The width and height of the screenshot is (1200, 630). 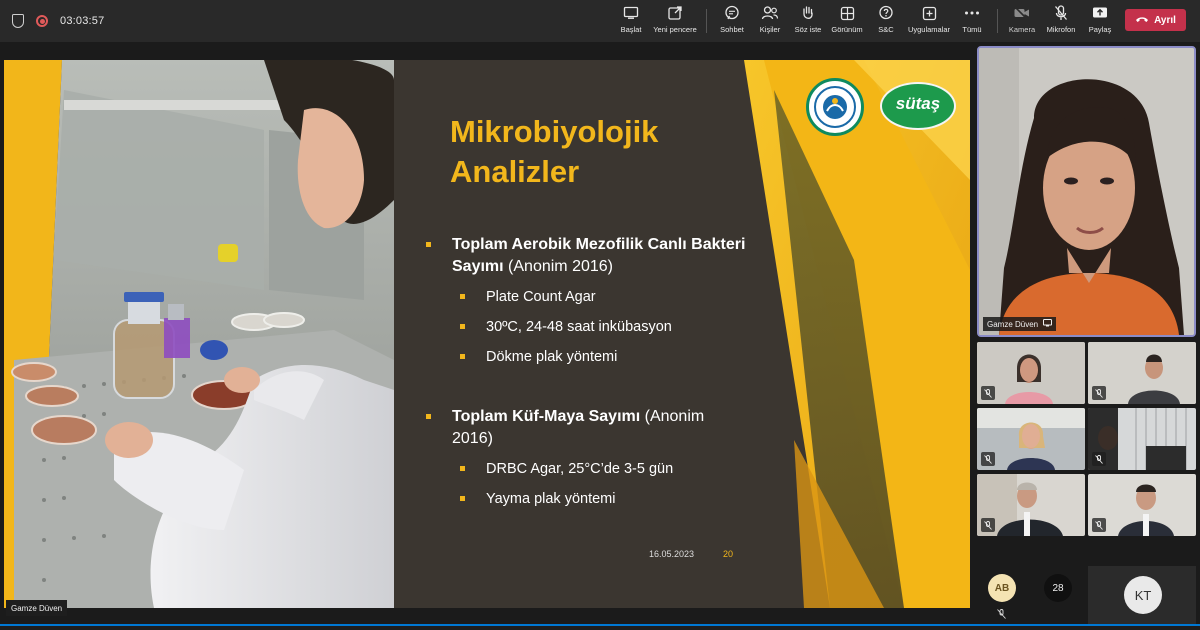 I want to click on bottom-status-strip, so click(x=600, y=627).